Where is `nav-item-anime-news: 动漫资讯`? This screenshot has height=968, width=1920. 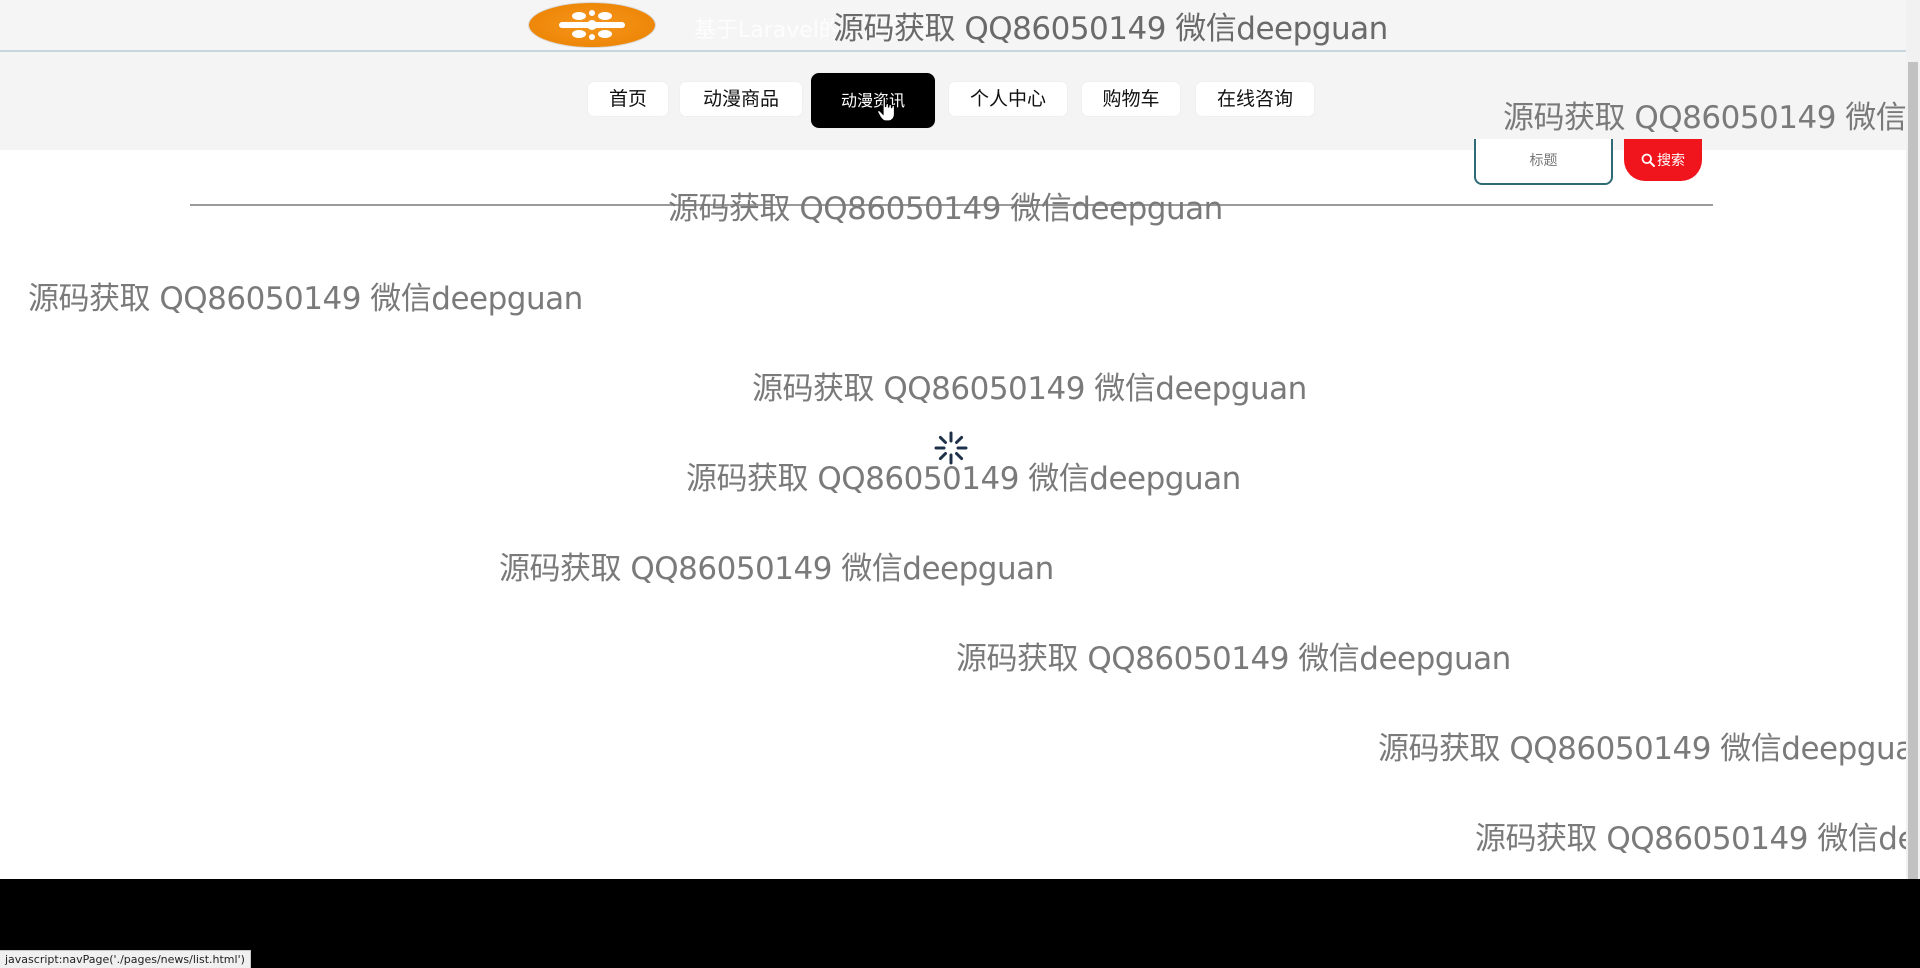
nav-item-anime-news: 动漫资讯 is located at coordinates (873, 100).